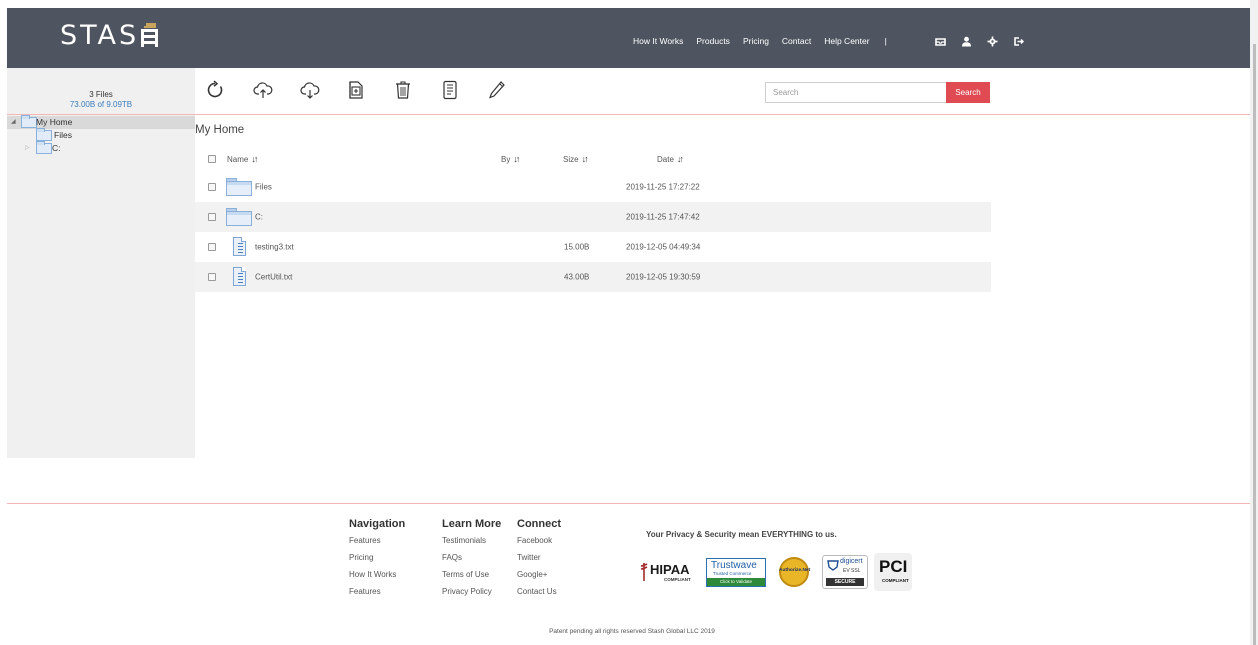 Image resolution: width=1258 pixels, height=645 pixels. Describe the element at coordinates (471, 558) in the screenshot. I see `footer-link-faqs: FAQs` at that location.